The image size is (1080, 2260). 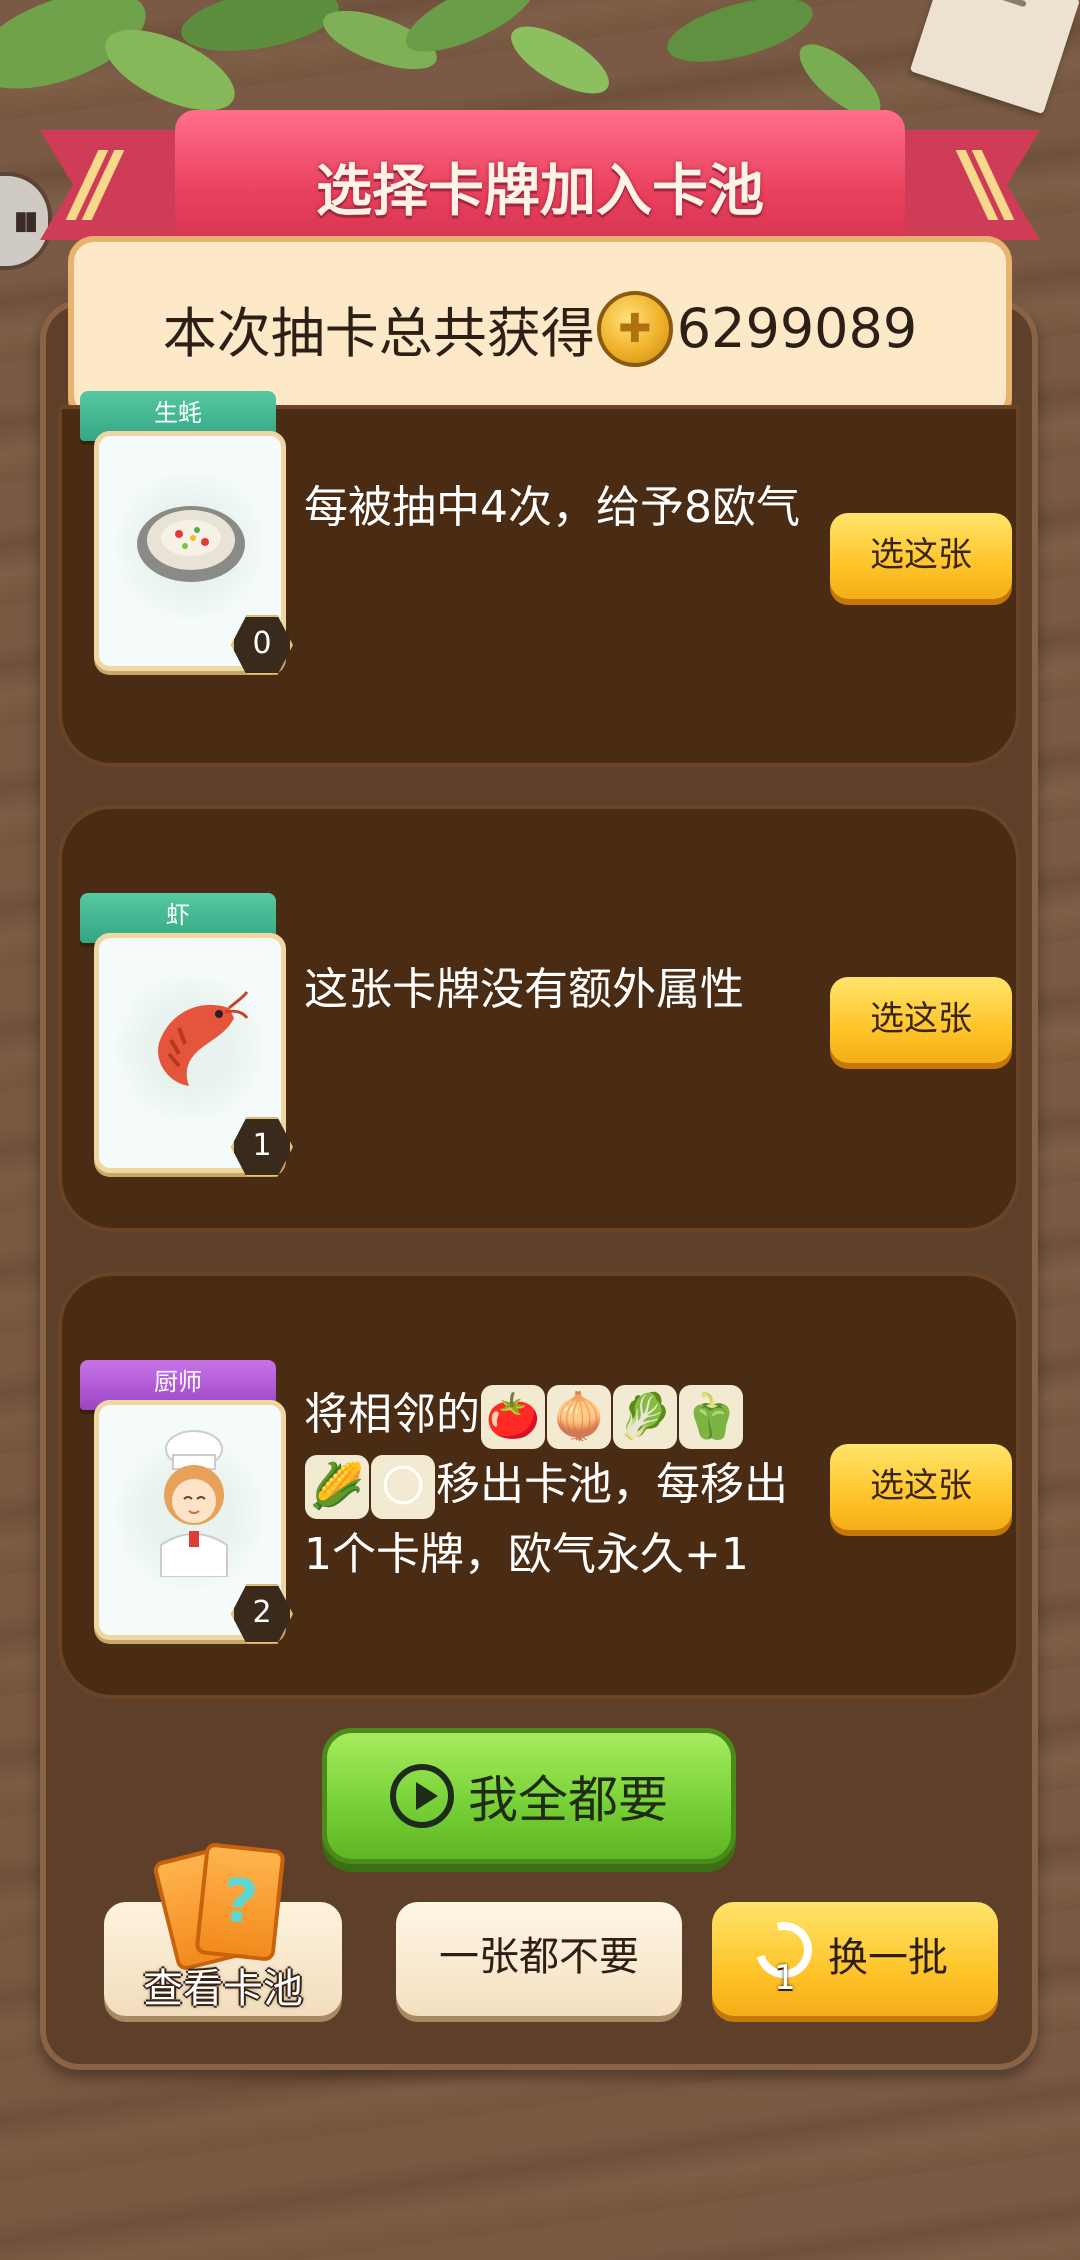 What do you see at coordinates (612, 1484) in the screenshot?
I see `description-mid: 移出卡池，每移出` at bounding box center [612, 1484].